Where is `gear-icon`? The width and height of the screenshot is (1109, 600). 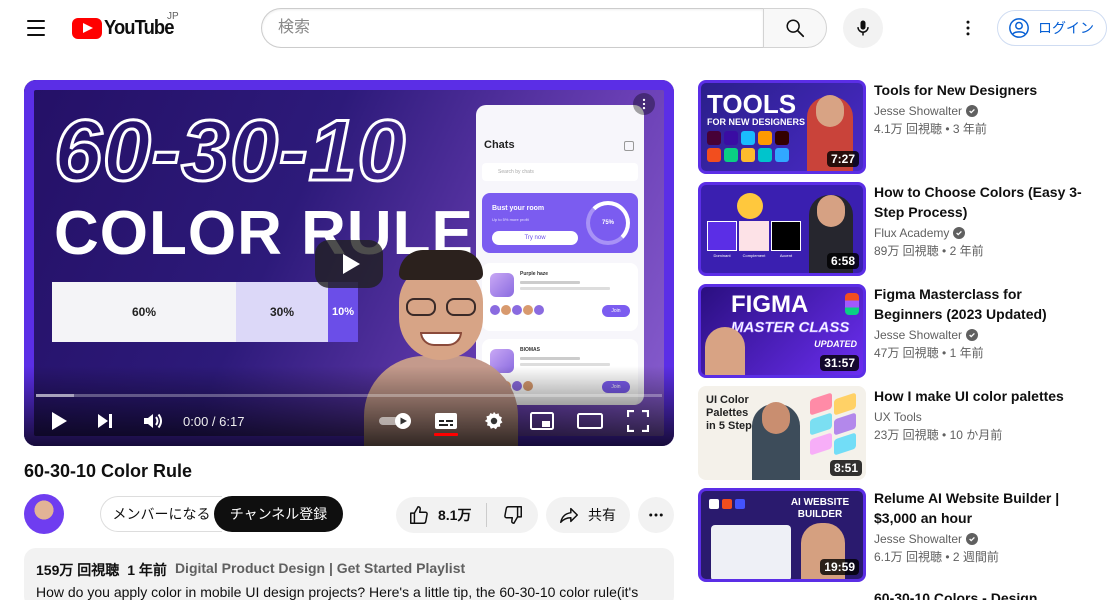 gear-icon is located at coordinates (493, 420).